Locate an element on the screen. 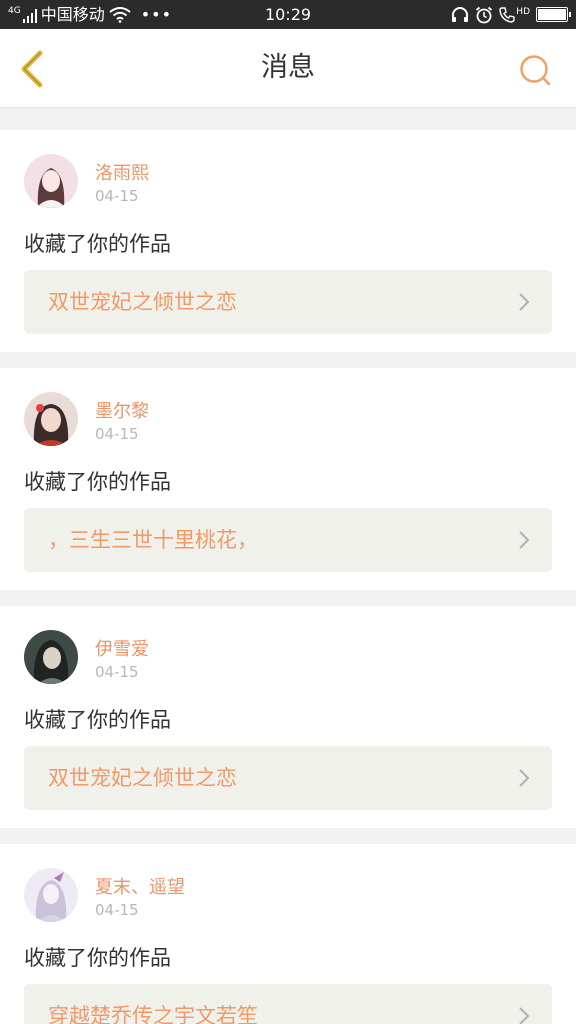 This screenshot has width=576, height=1024. work-link: 穿越楚乔传之宇文若笙 is located at coordinates (288, 1004).